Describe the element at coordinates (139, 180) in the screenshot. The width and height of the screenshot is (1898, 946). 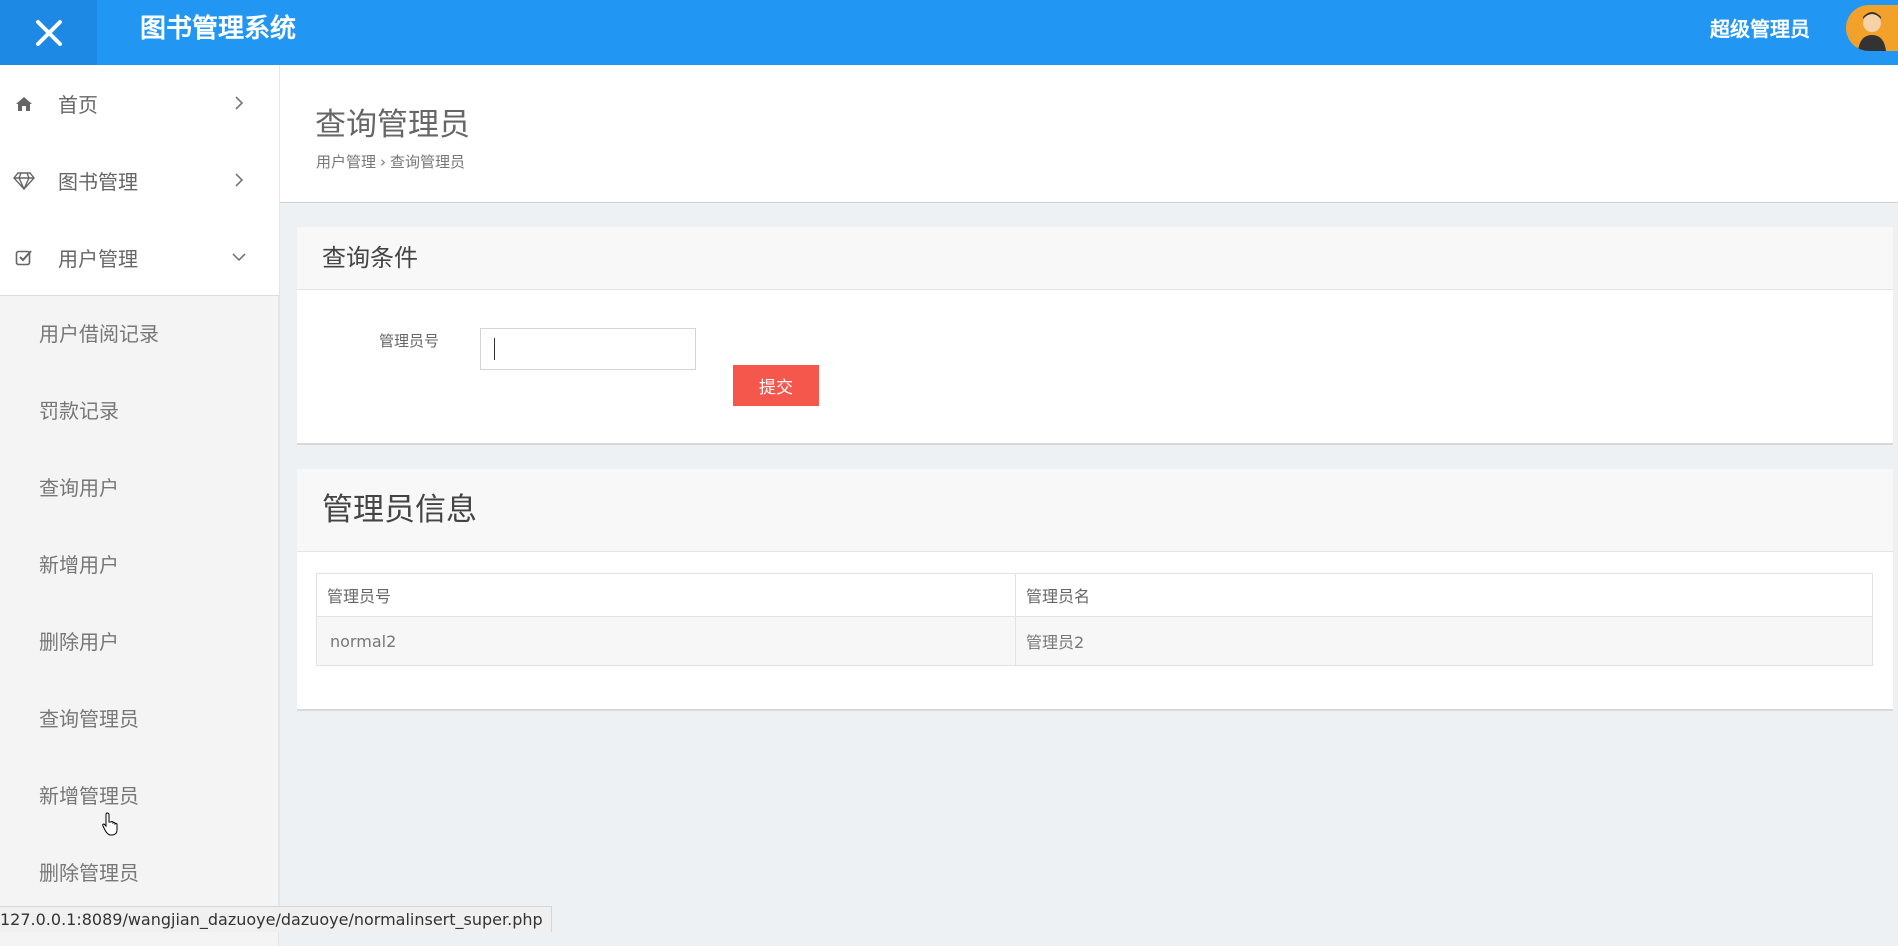
I see `sidebar-item-books: 图书管理` at that location.